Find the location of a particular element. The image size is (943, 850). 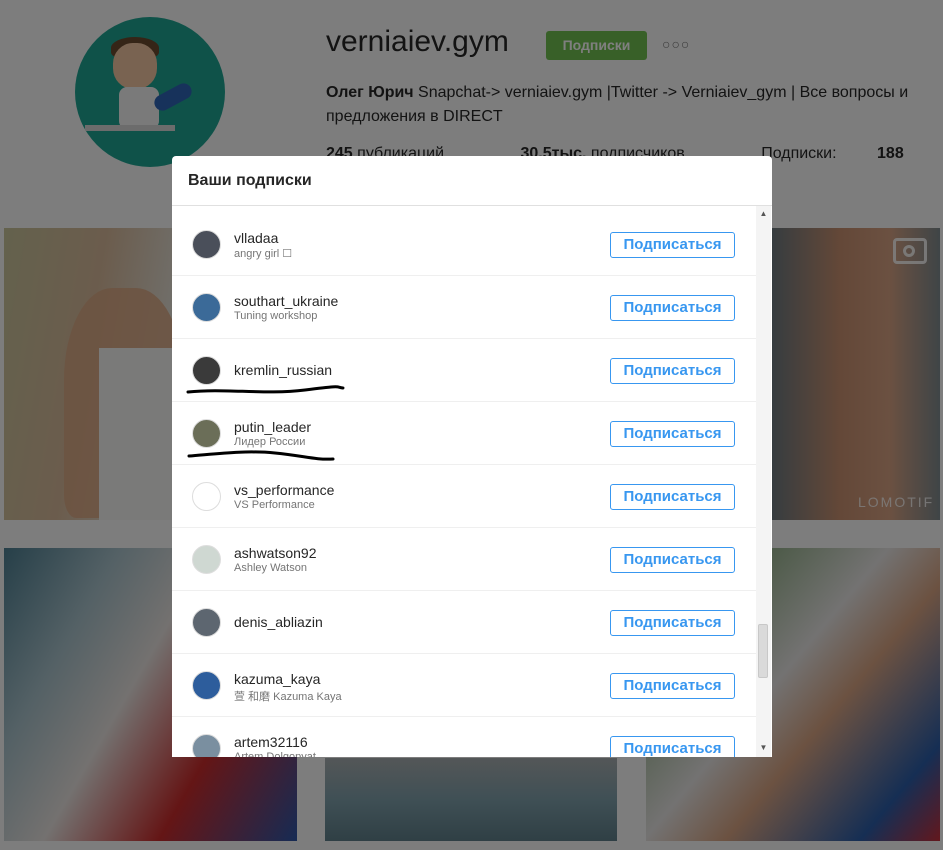

scroll-thumb is located at coordinates (763, 651).